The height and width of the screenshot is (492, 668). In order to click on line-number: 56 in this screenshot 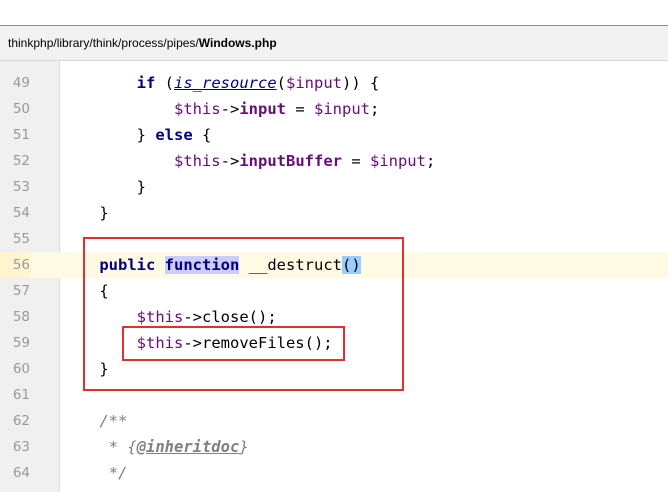, I will do `click(15, 265)`.